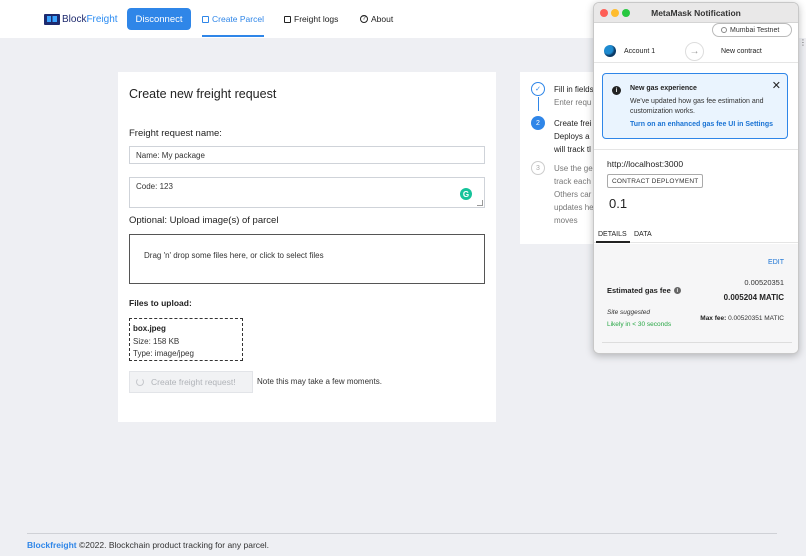 This screenshot has height=556, width=806. What do you see at coordinates (752, 30) in the screenshot?
I see `network-selector: Mumbai Testnet` at bounding box center [752, 30].